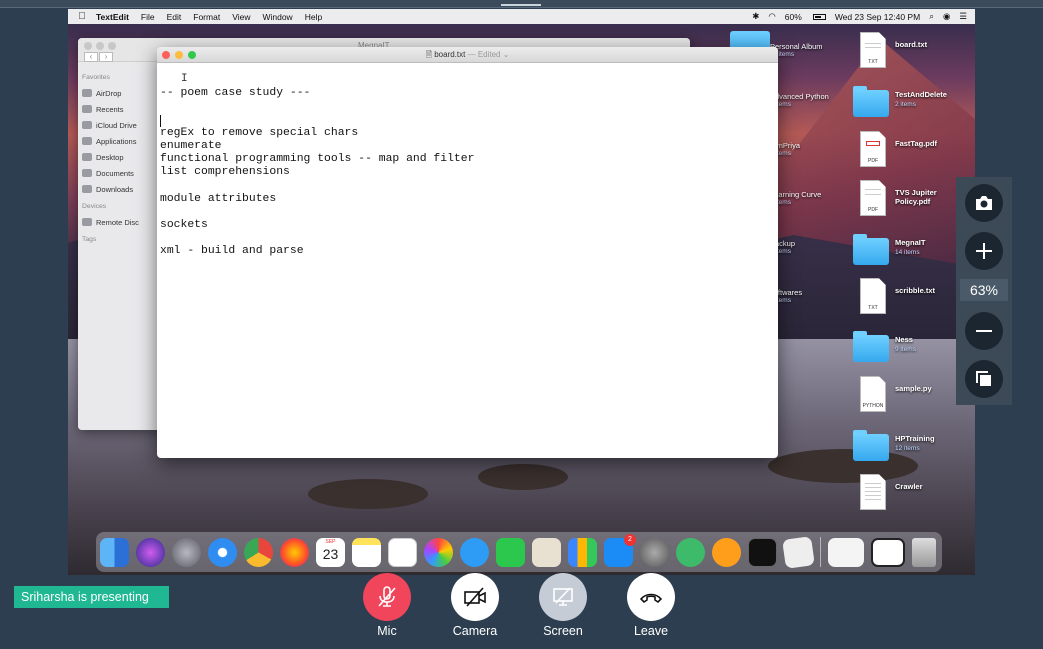 The height and width of the screenshot is (649, 1043). What do you see at coordinates (877, 17) in the screenshot?
I see `menubar-datetime: Wed 23 Sep 12:40 PM` at bounding box center [877, 17].